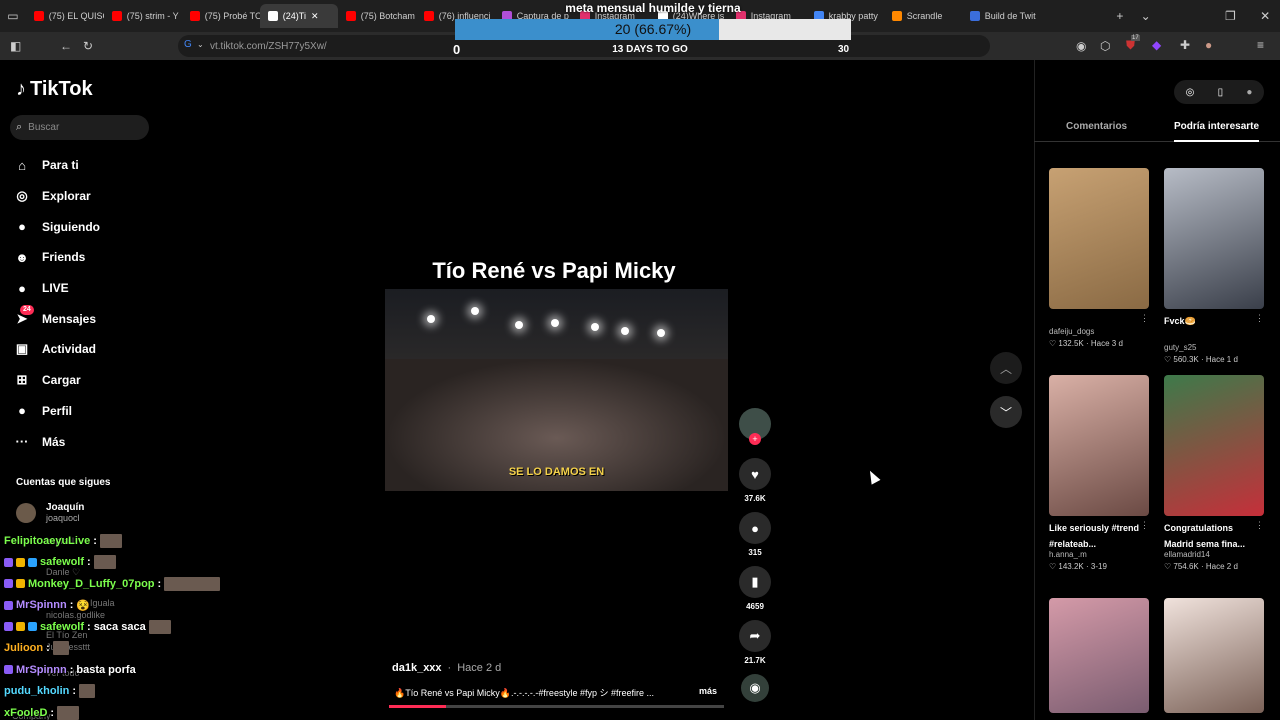 This screenshot has height=720, width=1280. What do you see at coordinates (1105, 46) in the screenshot?
I see `extension-icon: ⬡` at bounding box center [1105, 46].